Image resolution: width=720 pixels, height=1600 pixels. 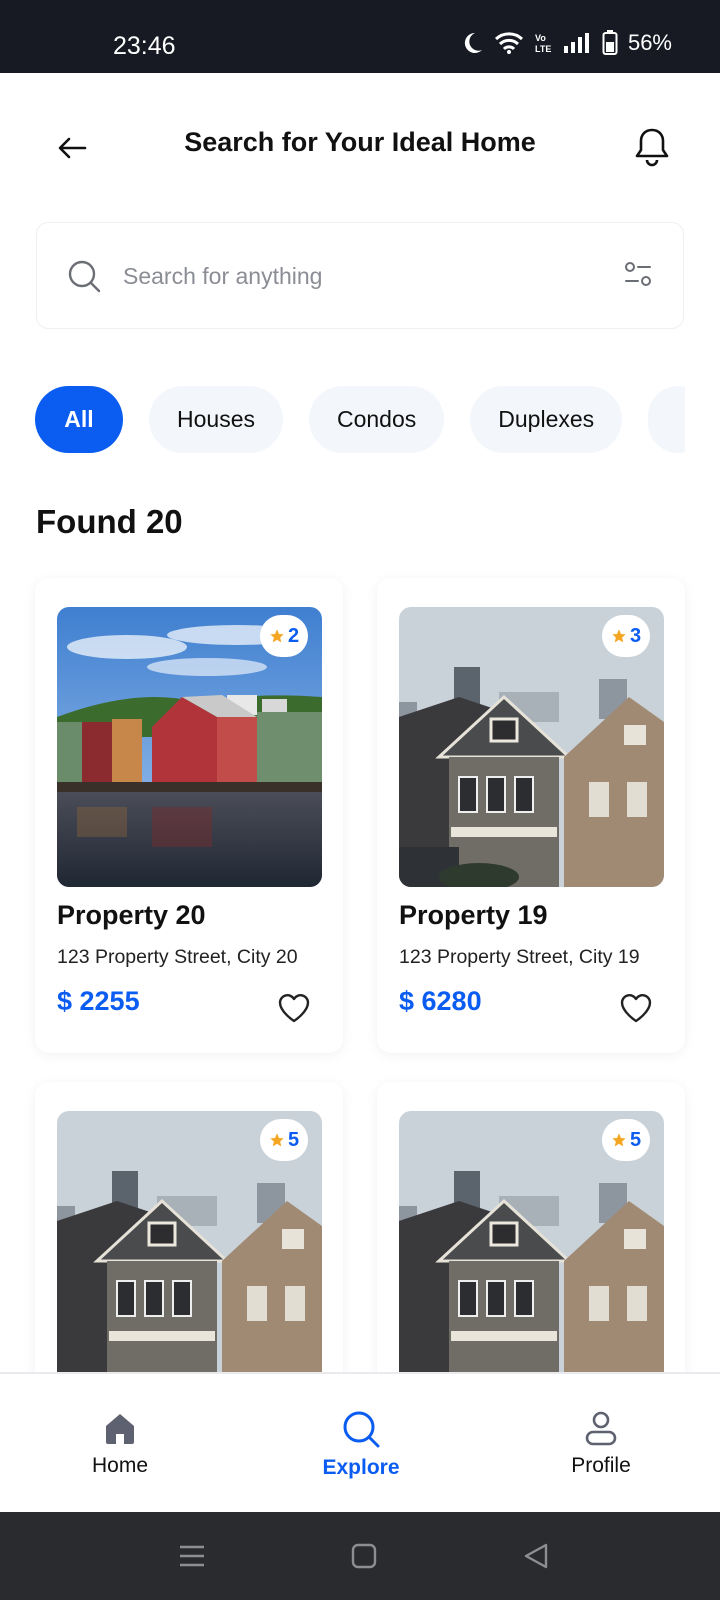 I want to click on property-title: Property 19, so click(x=473, y=915).